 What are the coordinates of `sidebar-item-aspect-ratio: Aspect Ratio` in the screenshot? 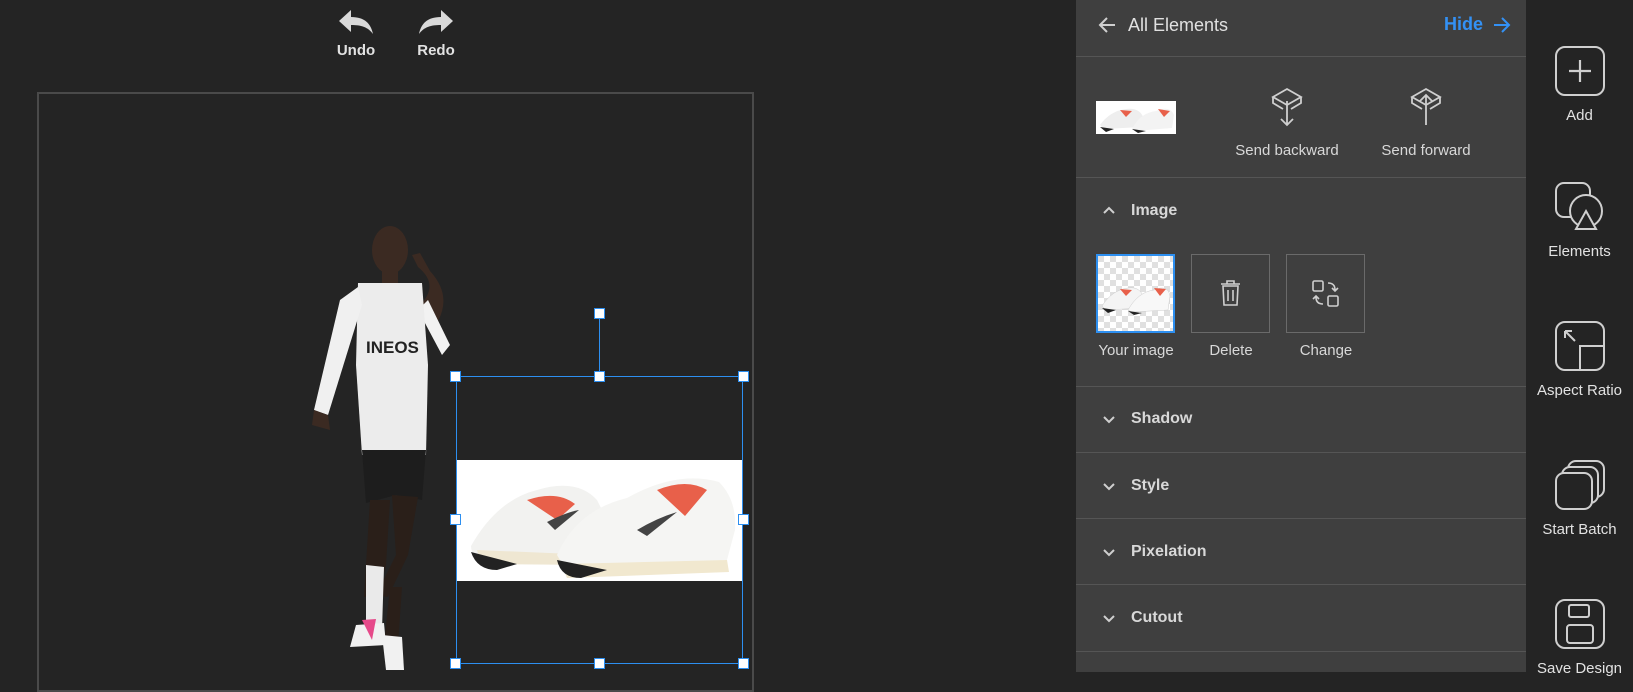 It's located at (1579, 360).